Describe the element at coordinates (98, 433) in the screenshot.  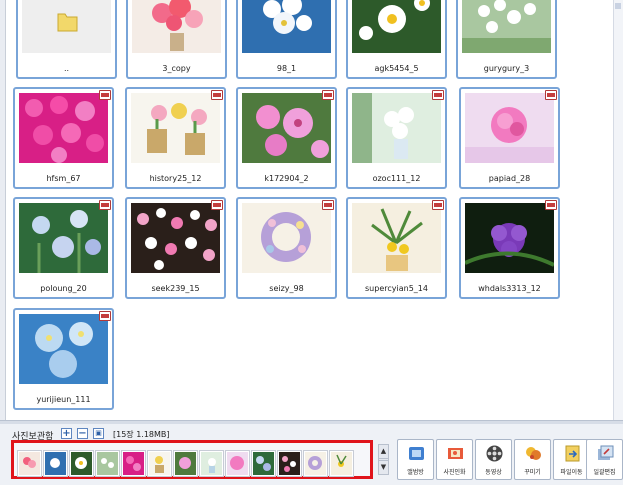
I see `trash-icon: ▣` at that location.